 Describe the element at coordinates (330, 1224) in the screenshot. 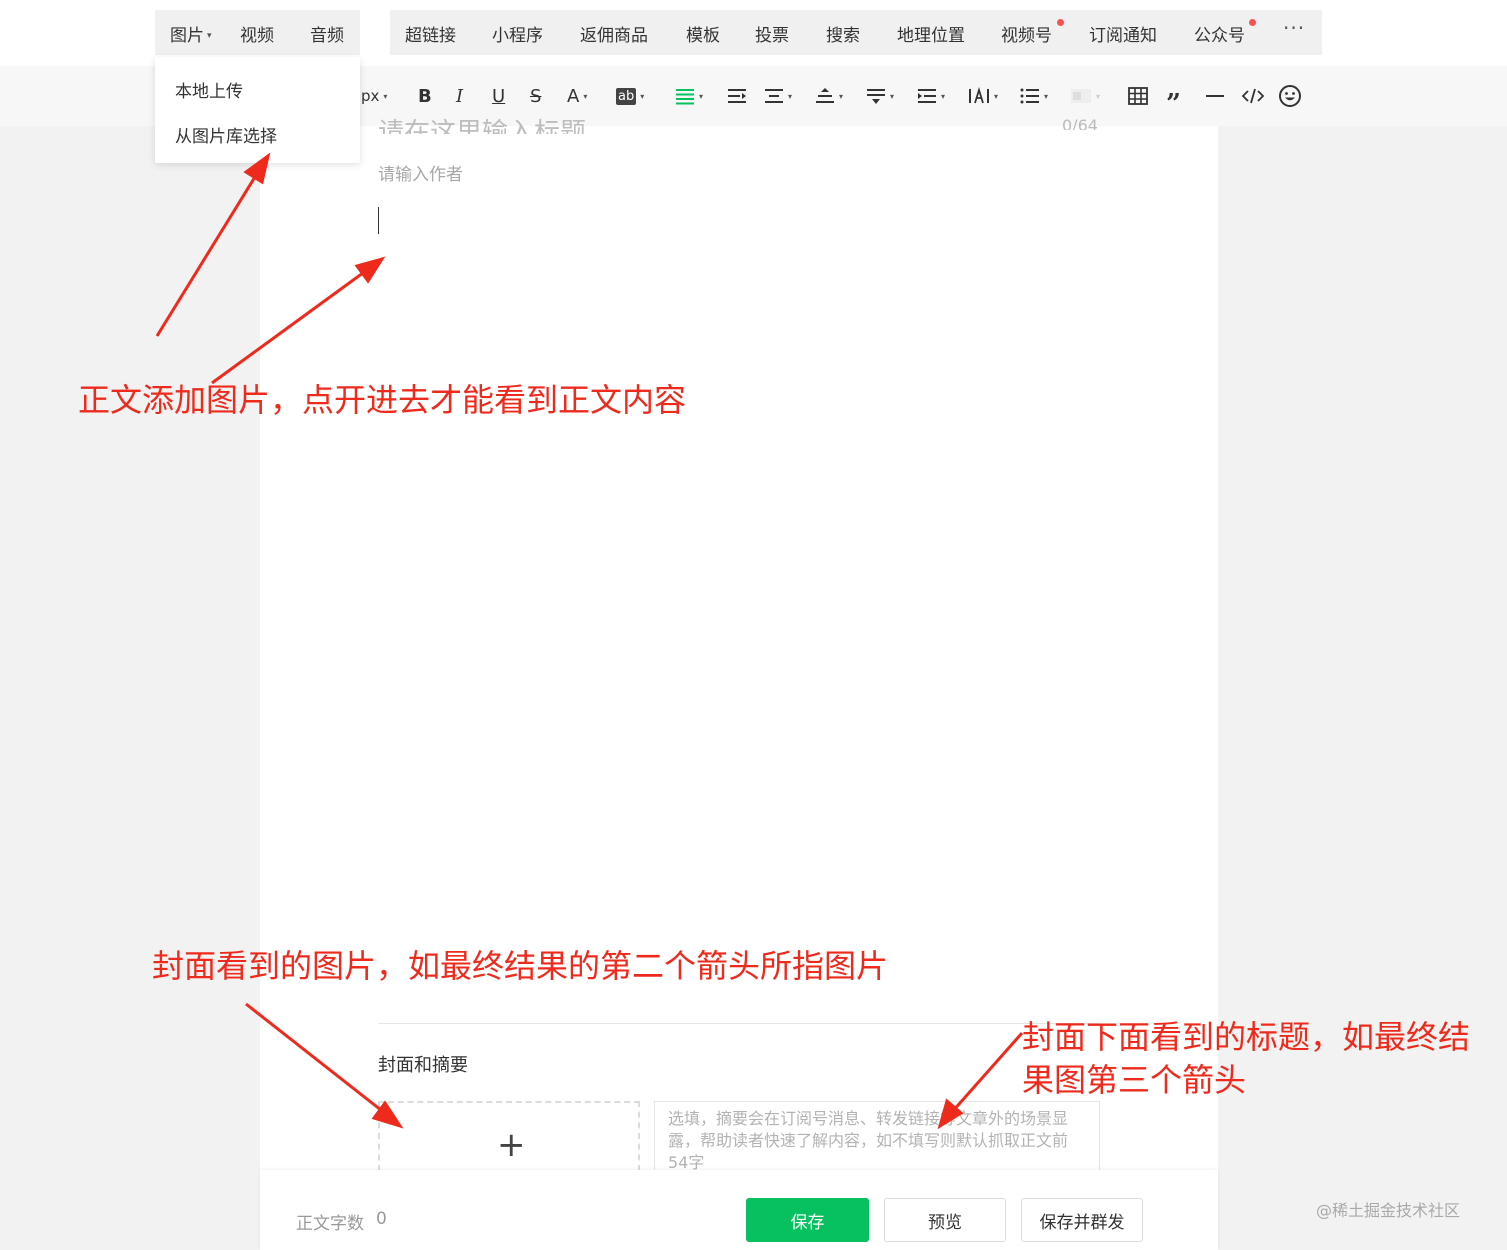

I see `word-count-label: 正文字数` at that location.